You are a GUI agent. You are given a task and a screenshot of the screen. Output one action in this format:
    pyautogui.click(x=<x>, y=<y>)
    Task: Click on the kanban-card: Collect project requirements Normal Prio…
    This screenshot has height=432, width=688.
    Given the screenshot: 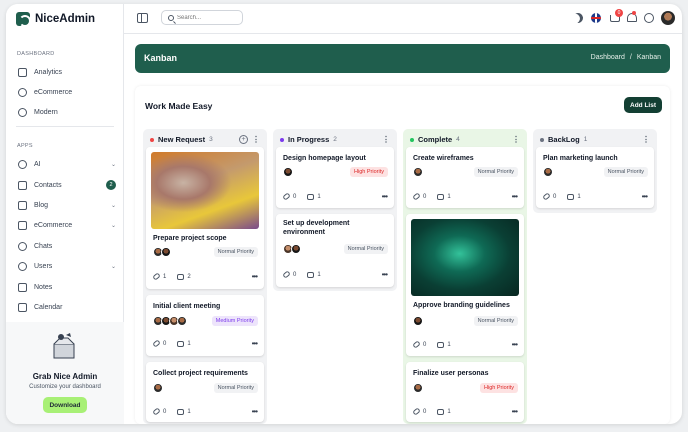 What is the action you would take?
    pyautogui.click(x=205, y=392)
    